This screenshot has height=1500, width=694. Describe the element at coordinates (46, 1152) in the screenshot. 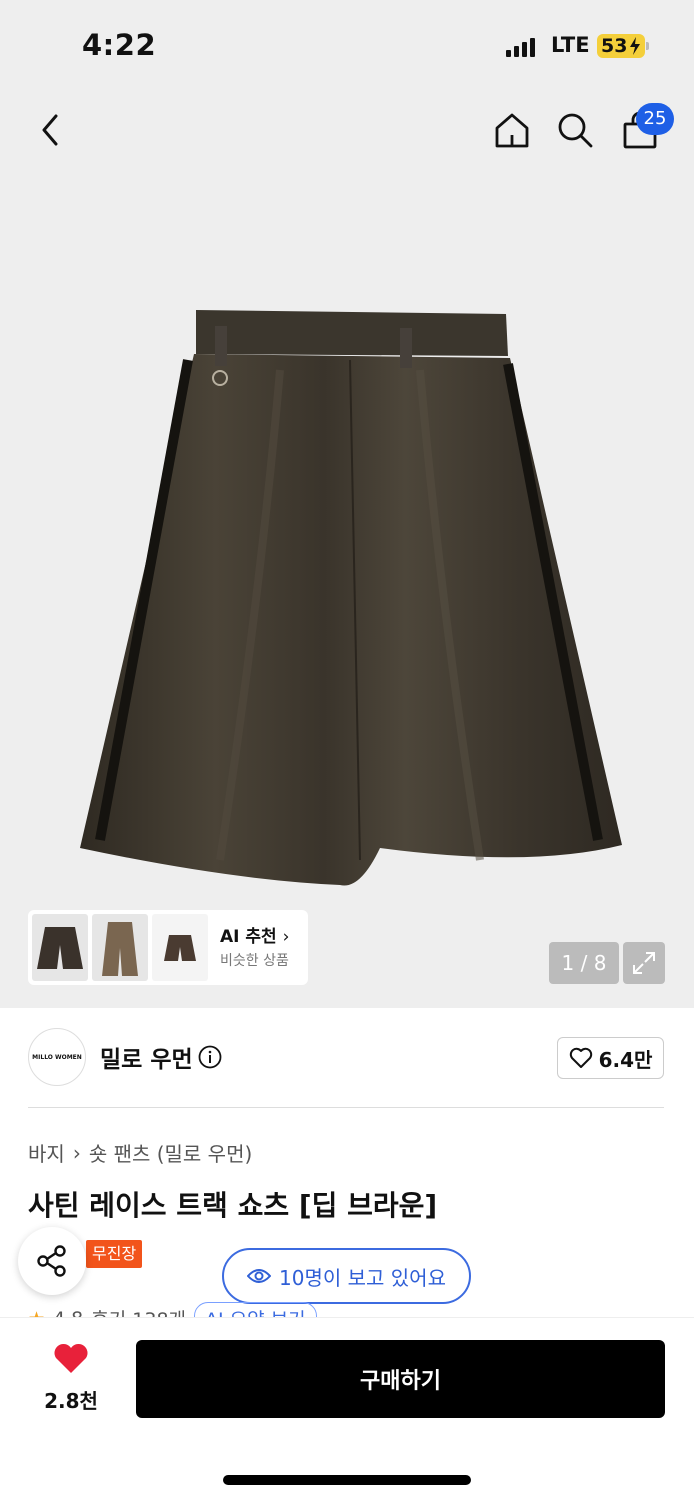

I see `breadcrumb-category: 바지` at that location.